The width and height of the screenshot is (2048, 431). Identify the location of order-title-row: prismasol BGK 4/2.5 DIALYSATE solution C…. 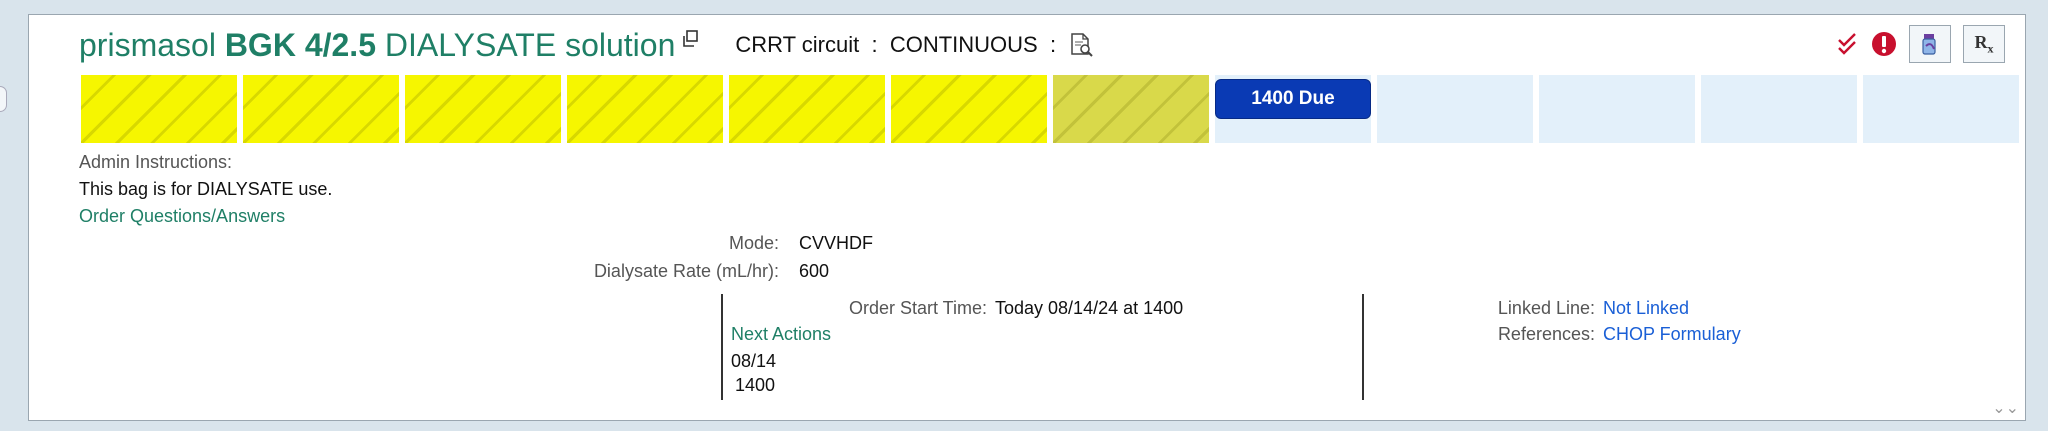
(586, 45).